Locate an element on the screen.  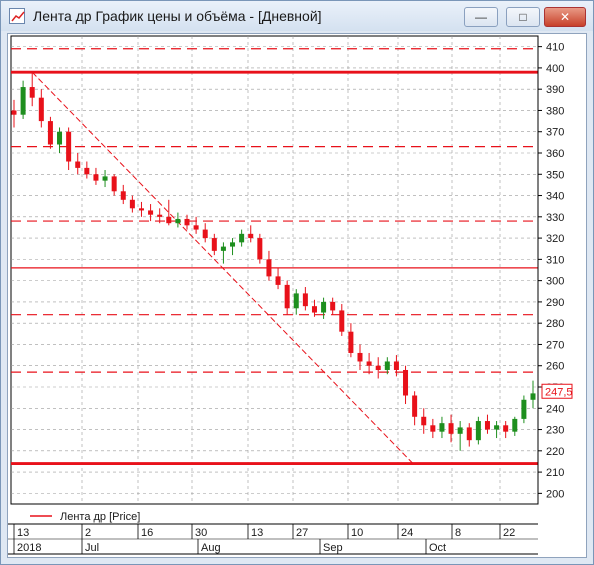
x-day-label: 10 is located at coordinates (357, 533).